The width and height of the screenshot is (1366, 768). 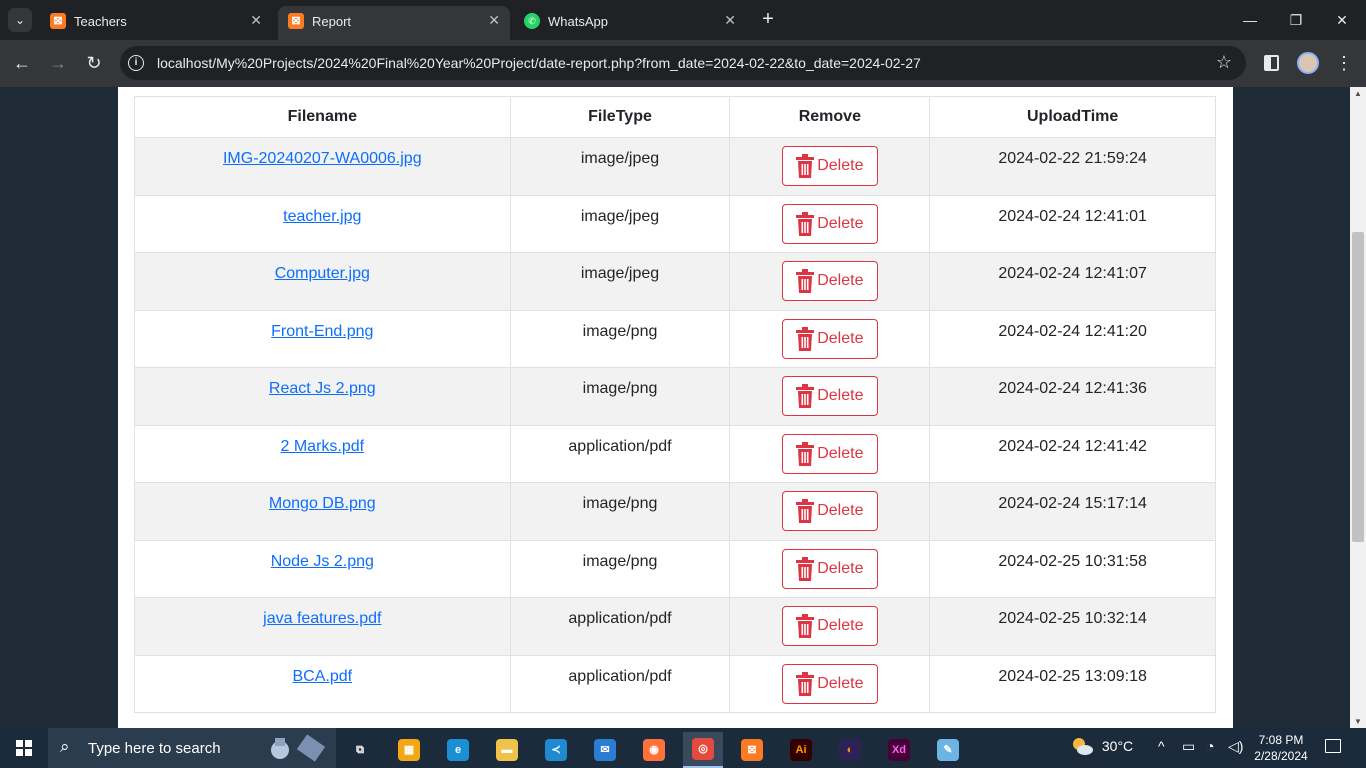 I want to click on minimize-button: —, so click(x=1250, y=20).